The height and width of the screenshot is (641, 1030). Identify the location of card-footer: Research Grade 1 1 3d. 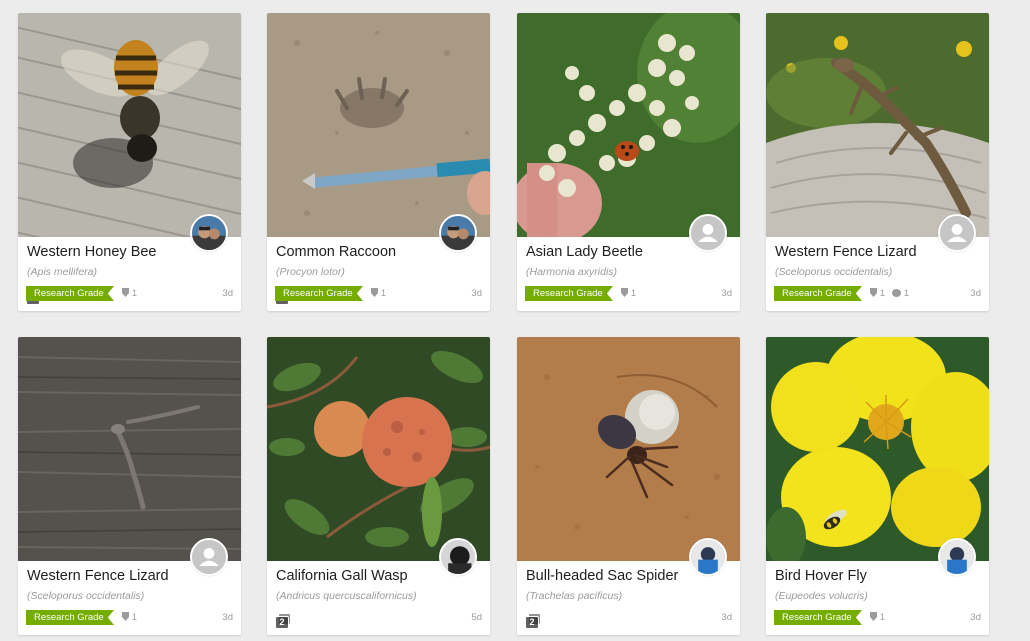
(877, 293).